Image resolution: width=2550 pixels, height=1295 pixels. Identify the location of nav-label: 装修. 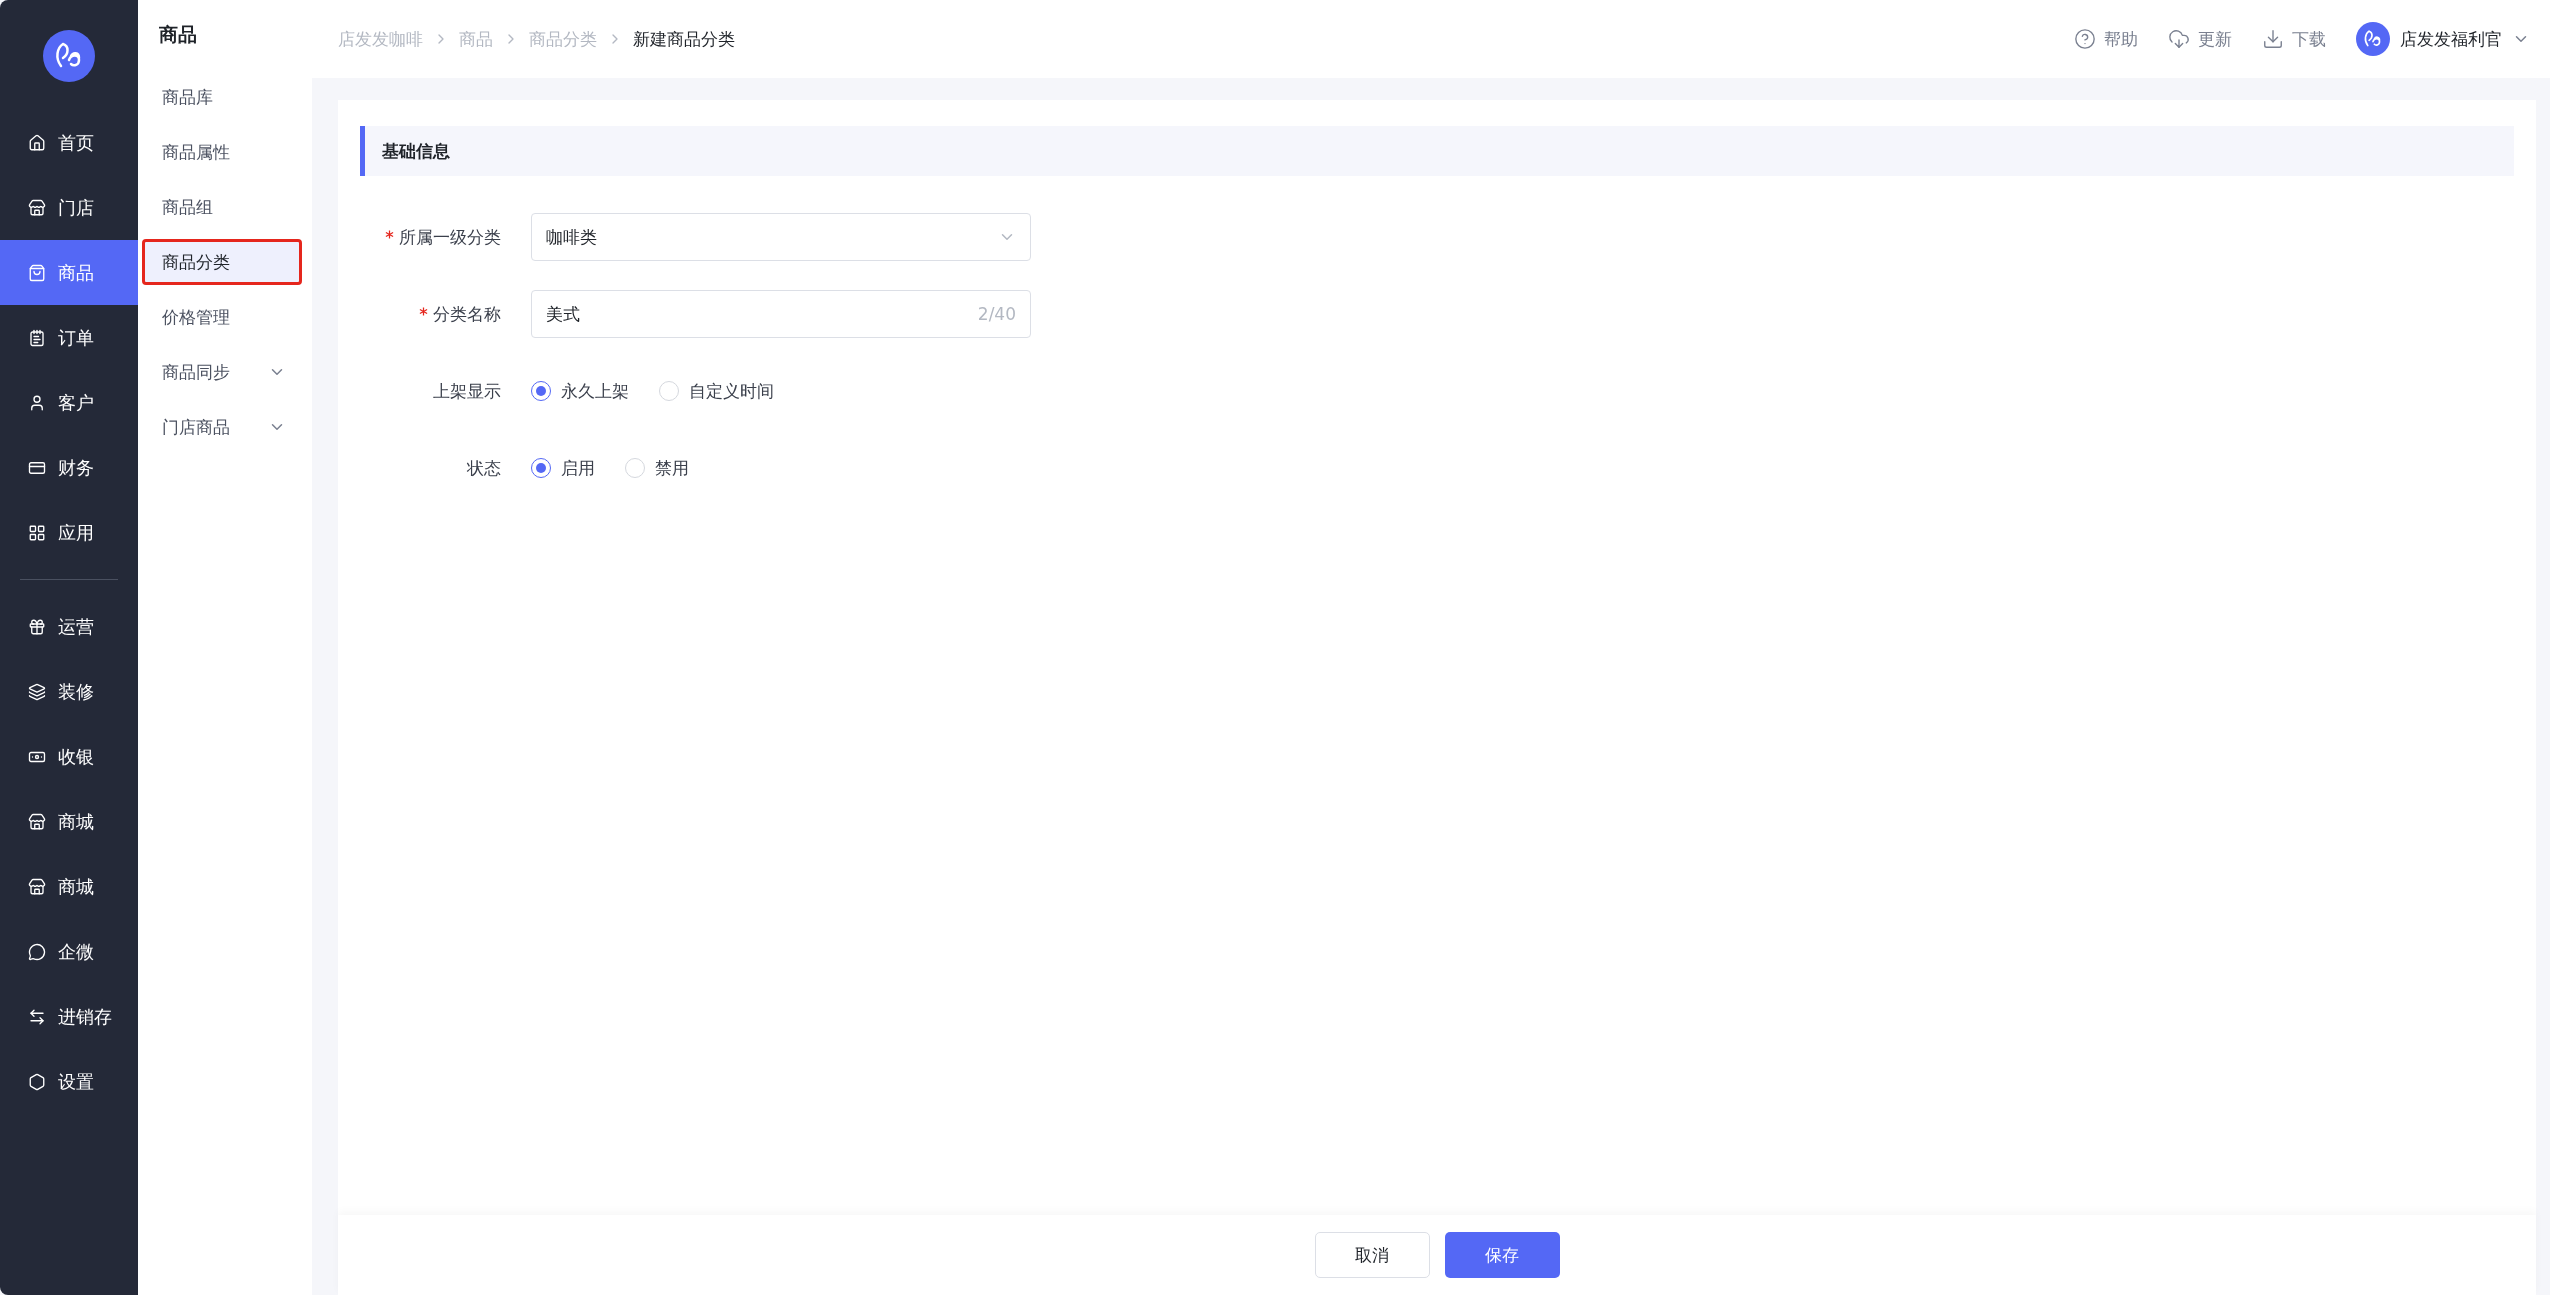
(76, 691).